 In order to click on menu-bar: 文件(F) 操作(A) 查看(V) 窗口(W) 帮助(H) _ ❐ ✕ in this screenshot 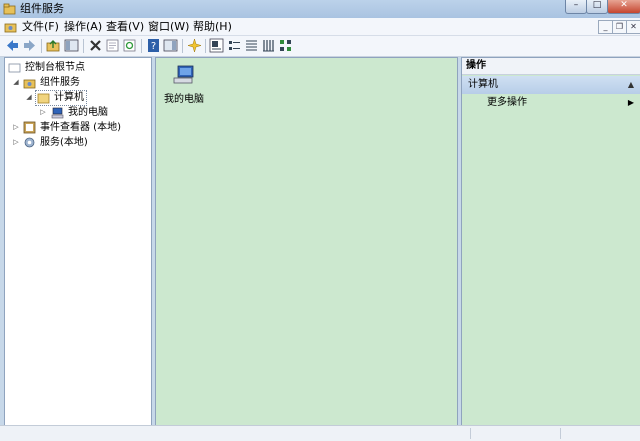, I will do `click(320, 27)`.